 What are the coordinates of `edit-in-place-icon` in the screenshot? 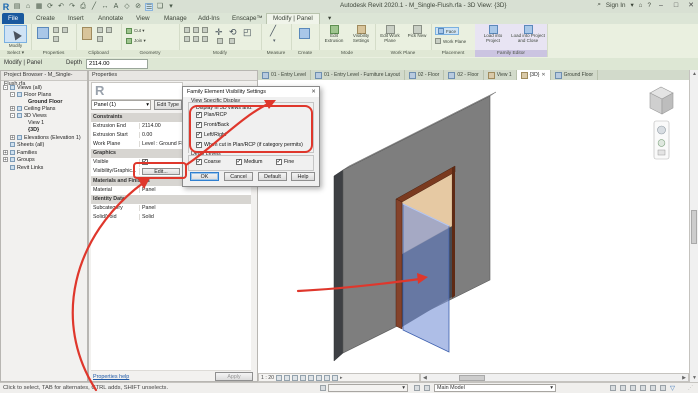 It's located at (623, 388).